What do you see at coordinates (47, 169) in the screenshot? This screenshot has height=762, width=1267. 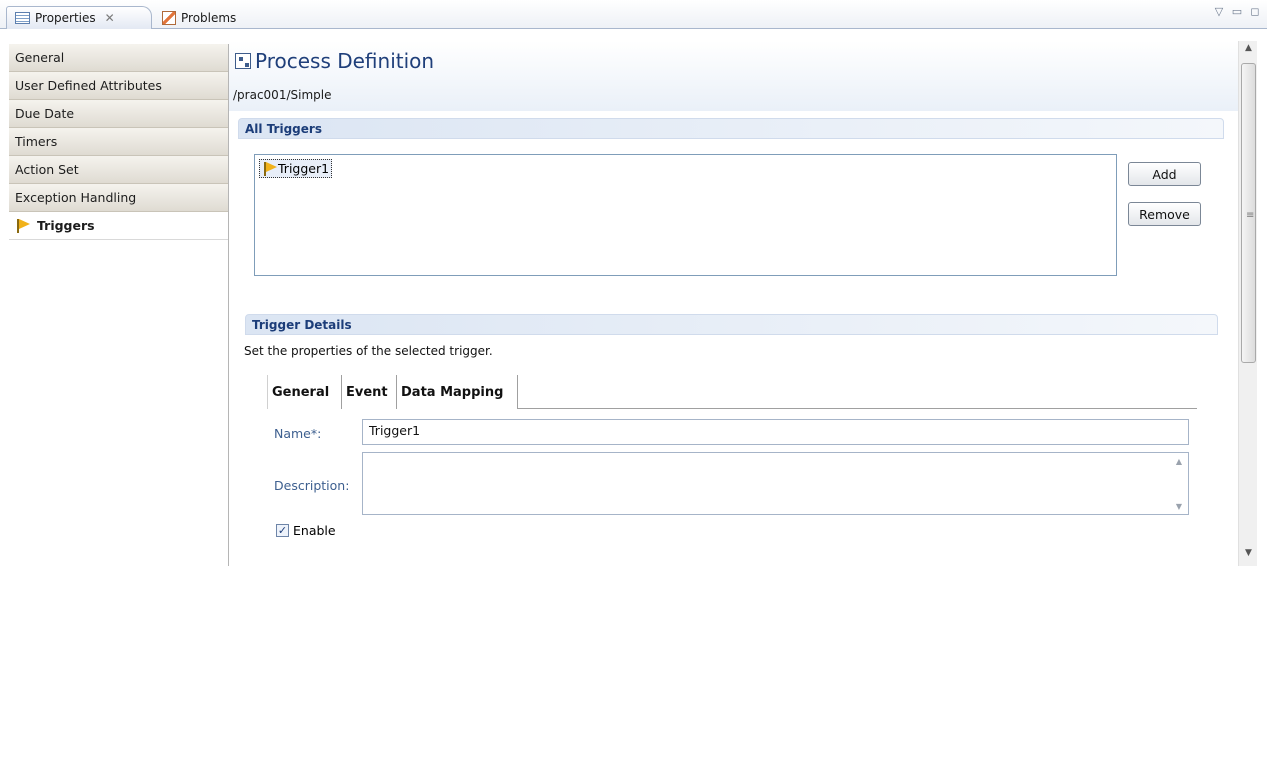 I see `sidebar-item-label: Action Set` at bounding box center [47, 169].